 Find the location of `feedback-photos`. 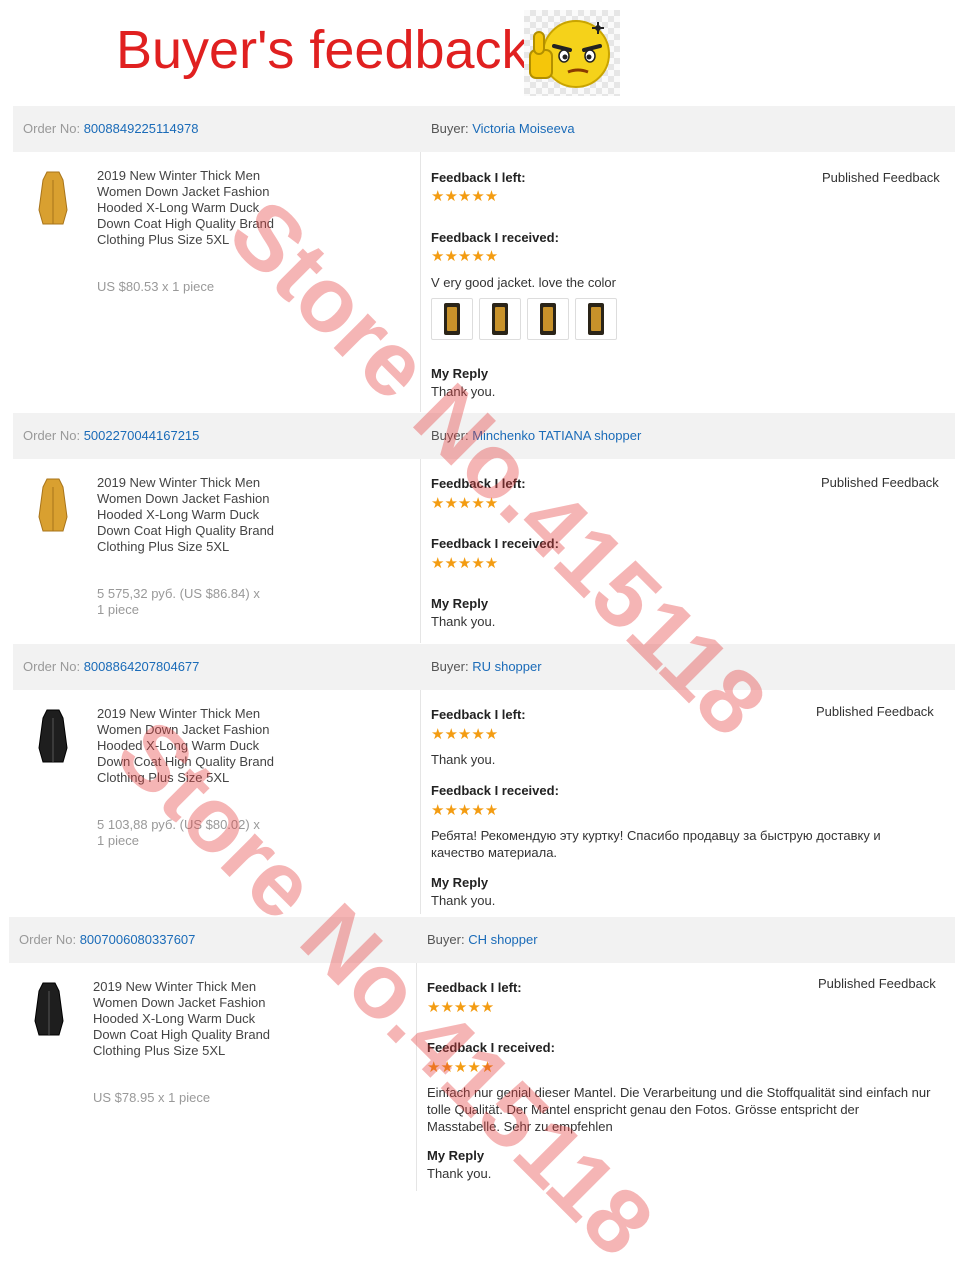

feedback-photos is located at coordinates (524, 319).